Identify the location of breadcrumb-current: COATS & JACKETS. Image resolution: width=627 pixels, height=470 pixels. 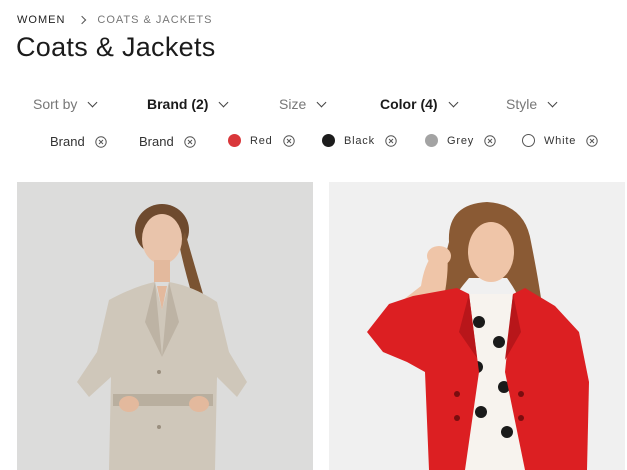
(155, 20).